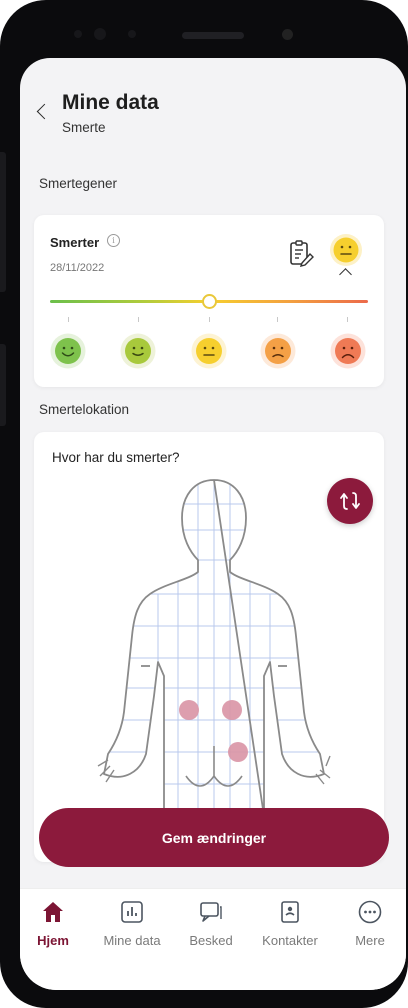 The image size is (408, 1008). What do you see at coordinates (116, 457) in the screenshot?
I see `body-map-question: Hvor har du smerter?` at bounding box center [116, 457].